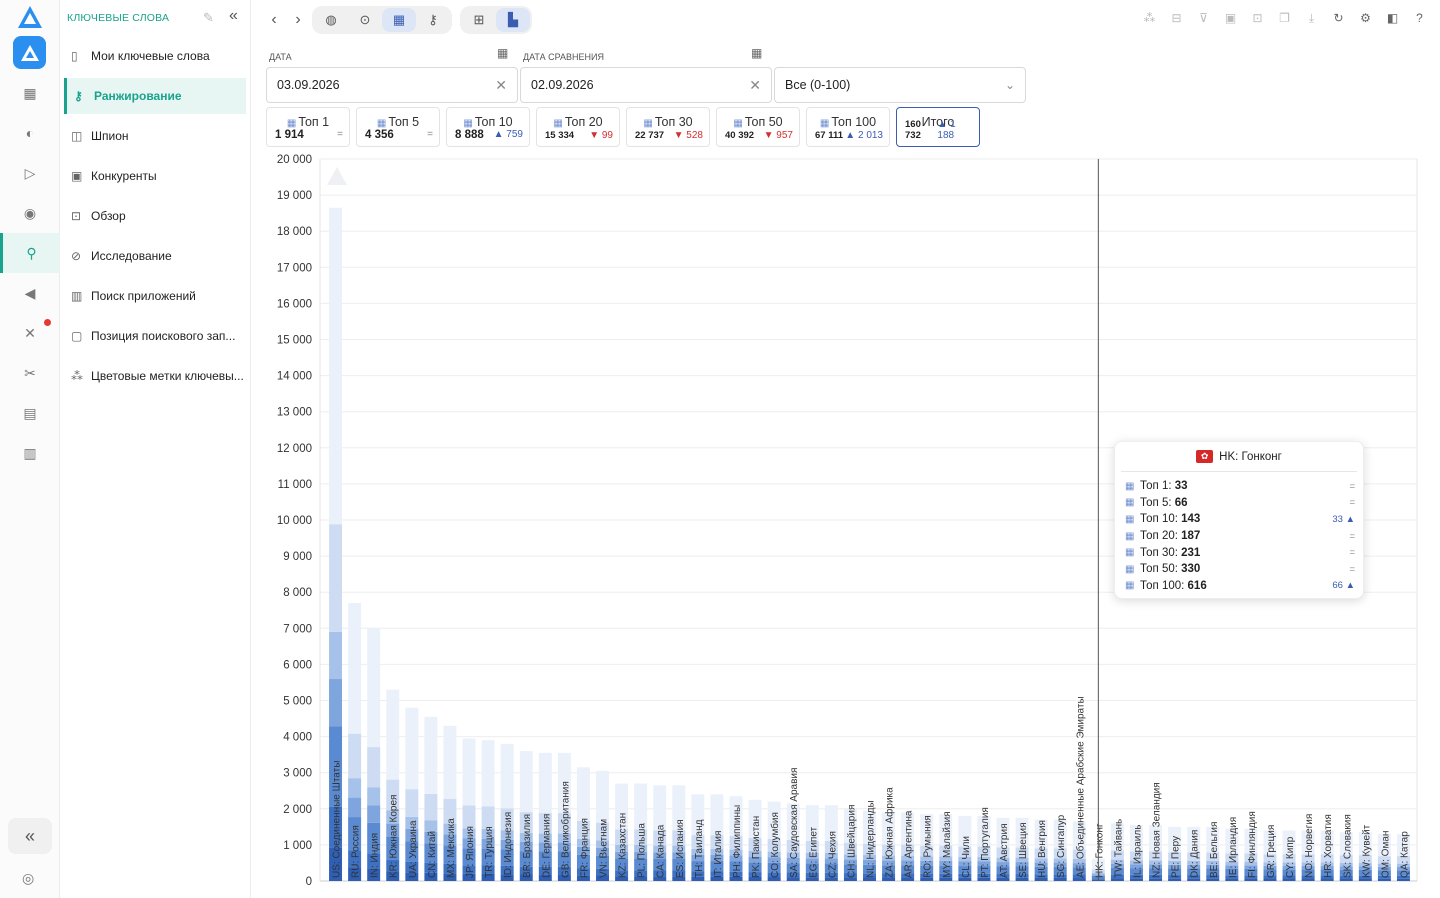 This screenshot has height=898, width=1440. I want to click on user-icon: ◎, so click(28, 878).